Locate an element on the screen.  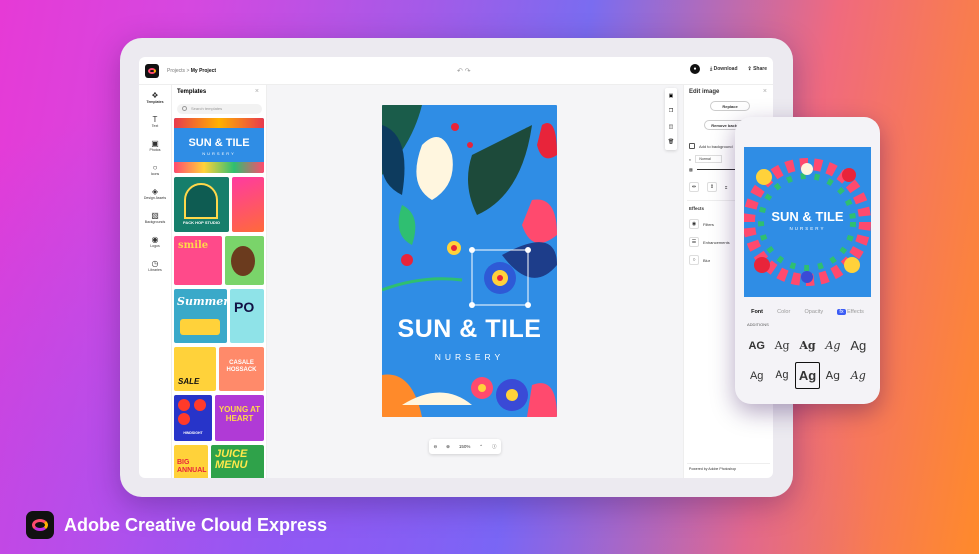
chevron-up-icon: ⌃ is located at coordinates (481, 447).